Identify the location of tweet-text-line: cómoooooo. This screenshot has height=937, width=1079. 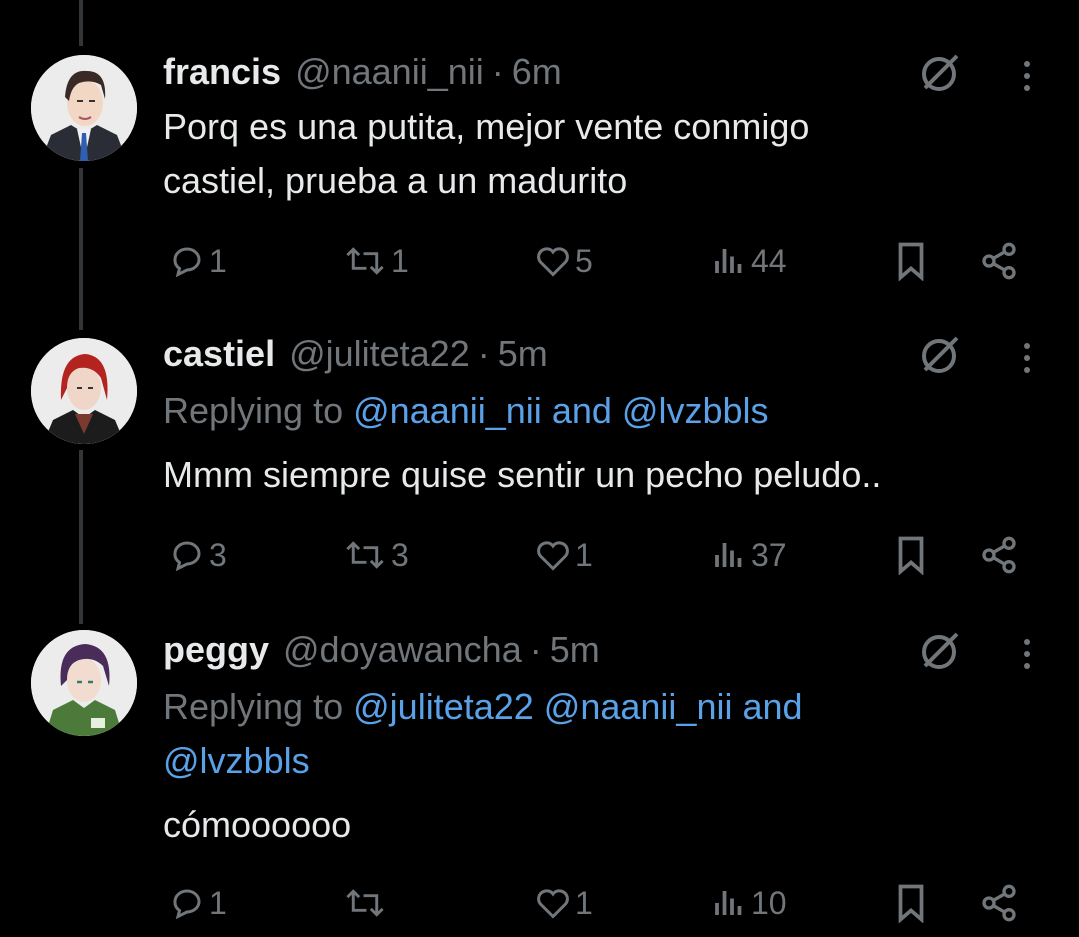
(257, 824).